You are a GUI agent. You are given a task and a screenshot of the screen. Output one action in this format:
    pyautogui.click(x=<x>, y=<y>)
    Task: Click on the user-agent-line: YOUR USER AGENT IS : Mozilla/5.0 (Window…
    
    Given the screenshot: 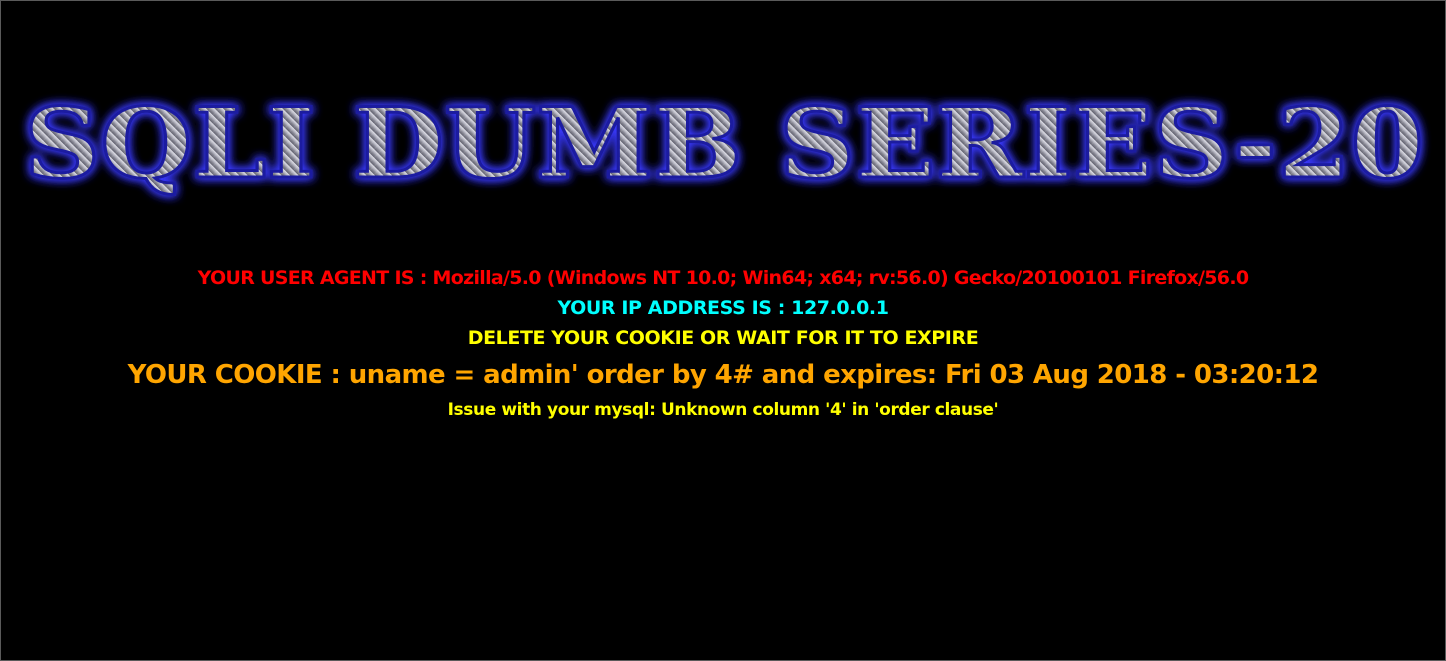 What is the action you would take?
    pyautogui.click(x=723, y=278)
    